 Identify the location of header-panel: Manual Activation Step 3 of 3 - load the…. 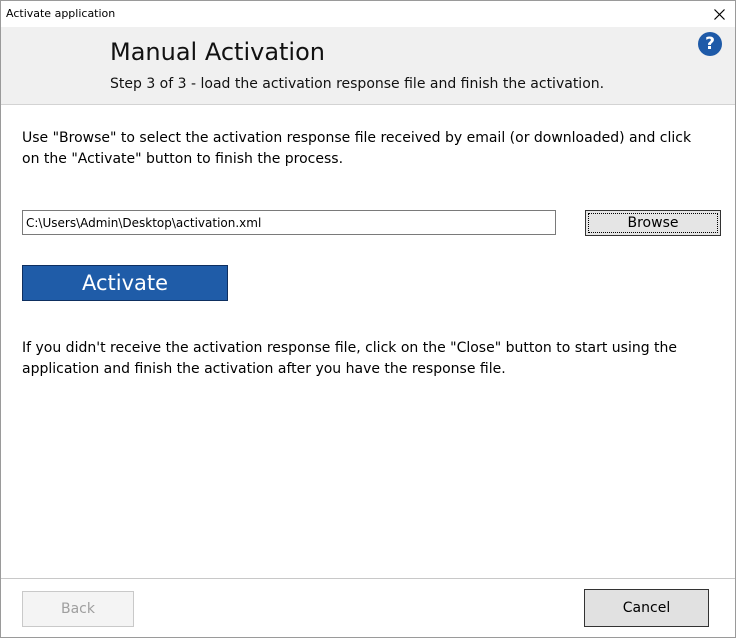
(368, 66).